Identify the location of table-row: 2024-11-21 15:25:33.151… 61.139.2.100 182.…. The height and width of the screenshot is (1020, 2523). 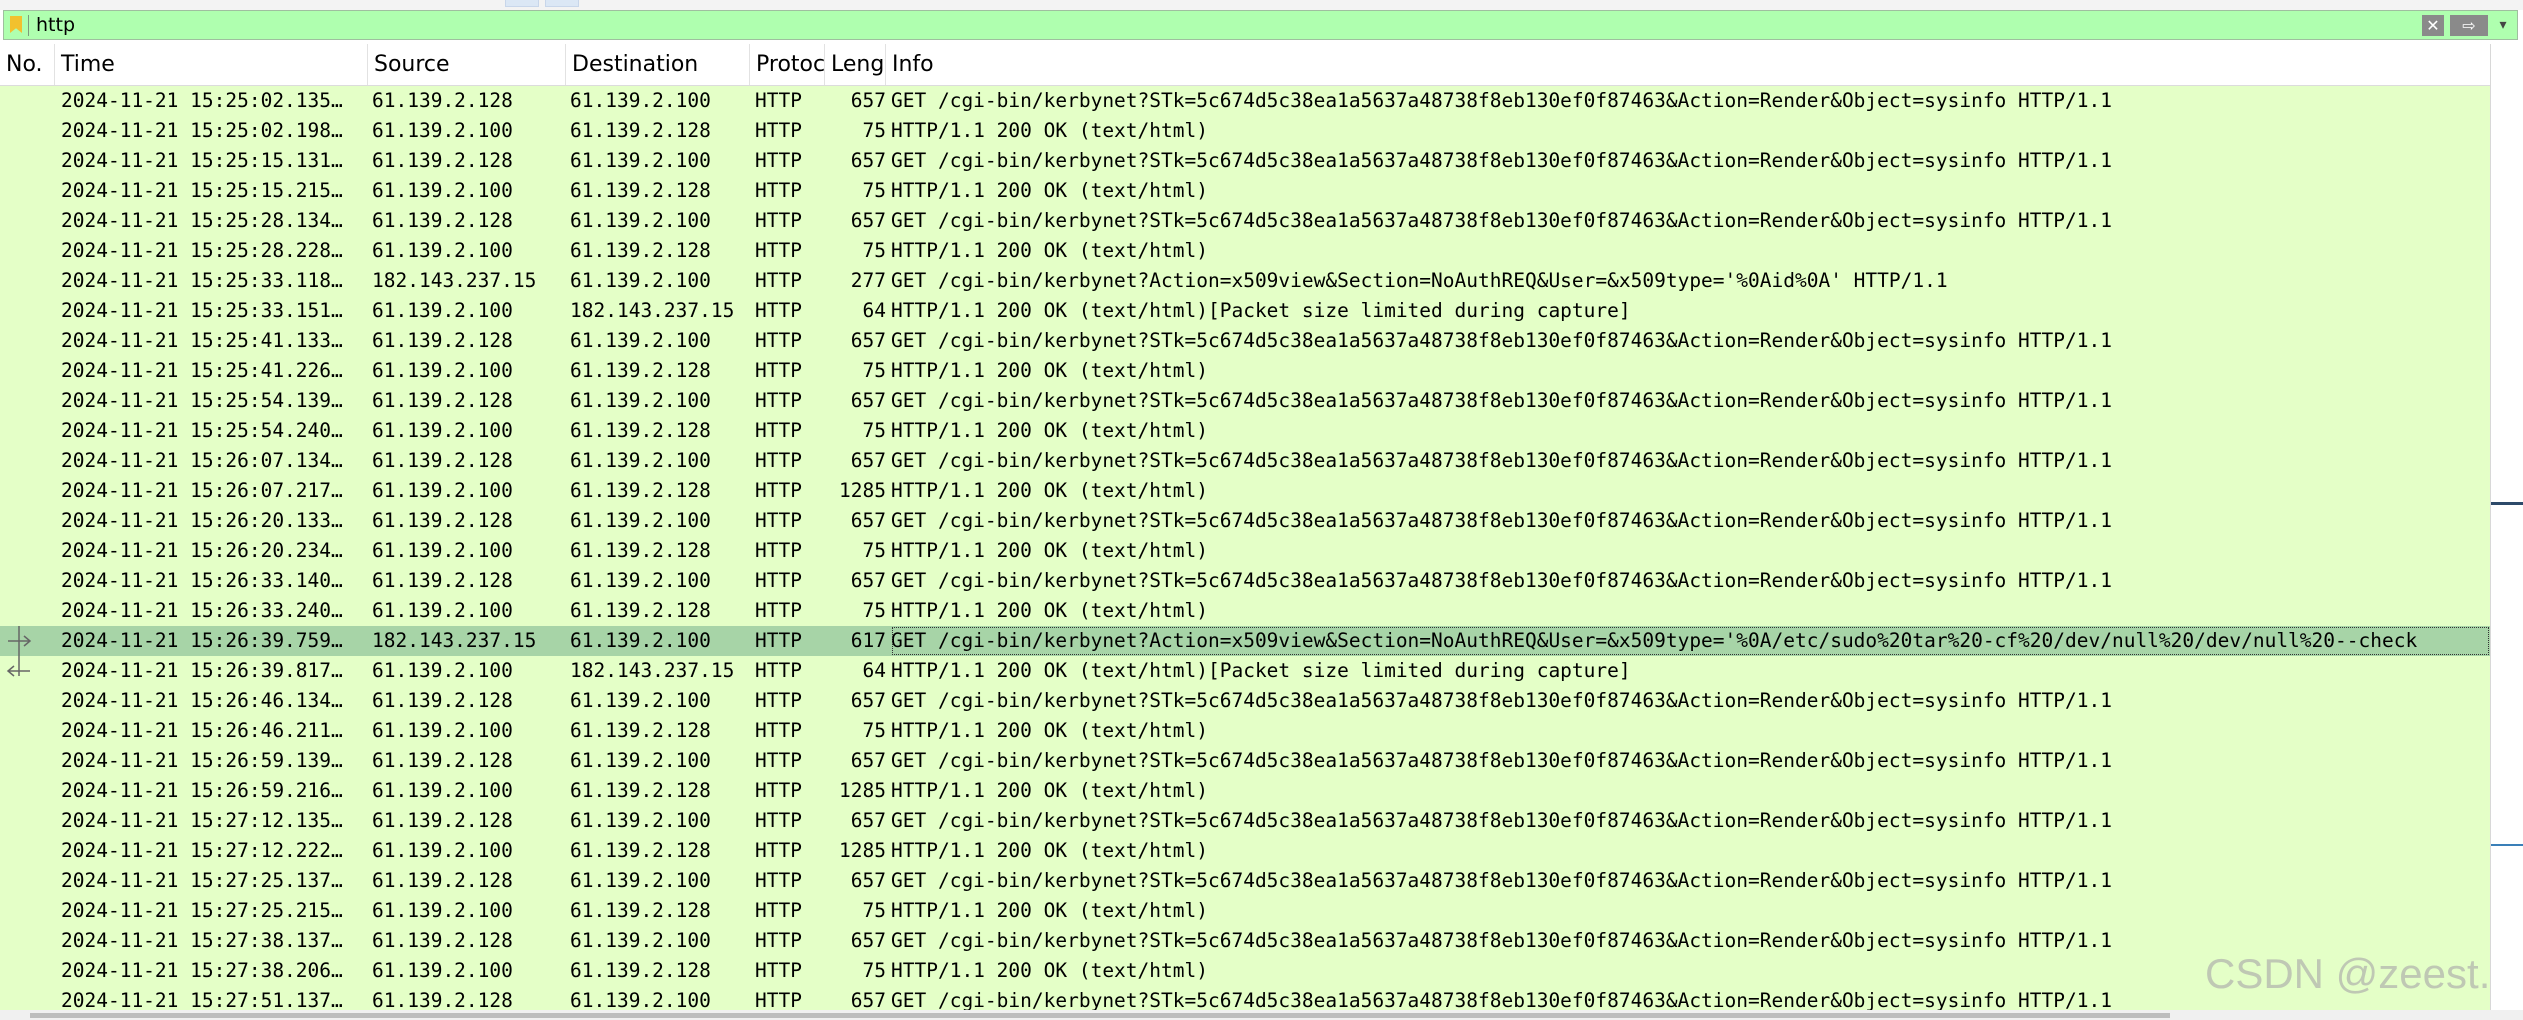
(1245, 311).